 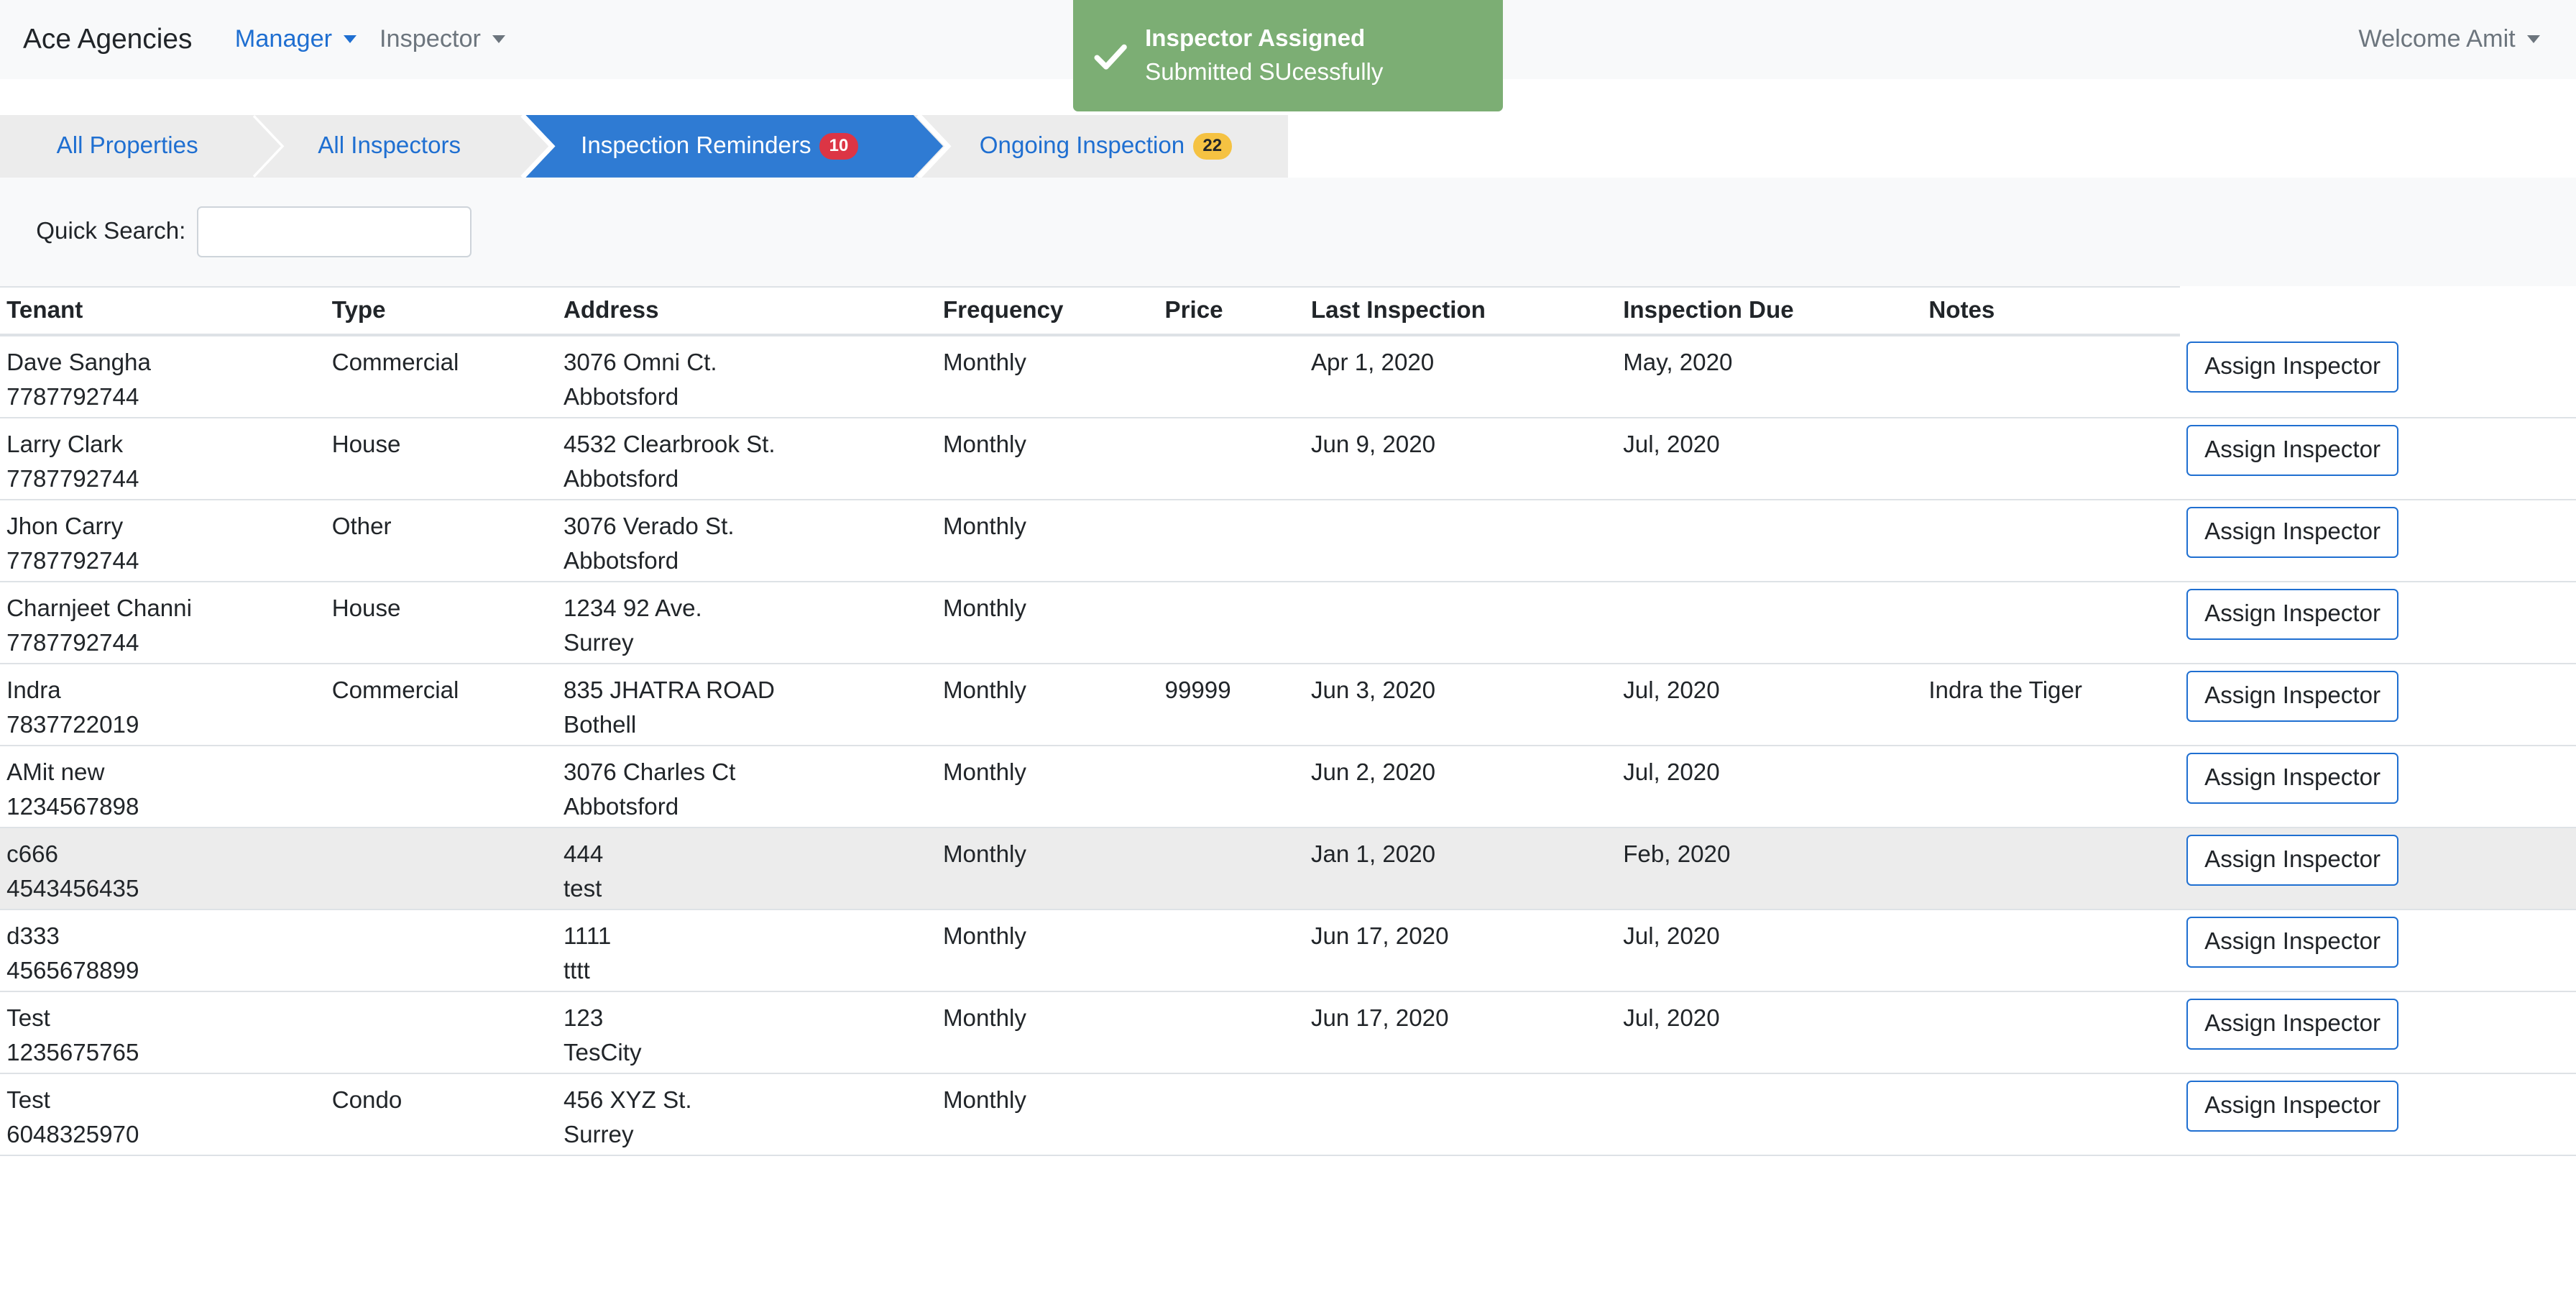 I want to click on tab-all-properties: All Properties, so click(x=127, y=147).